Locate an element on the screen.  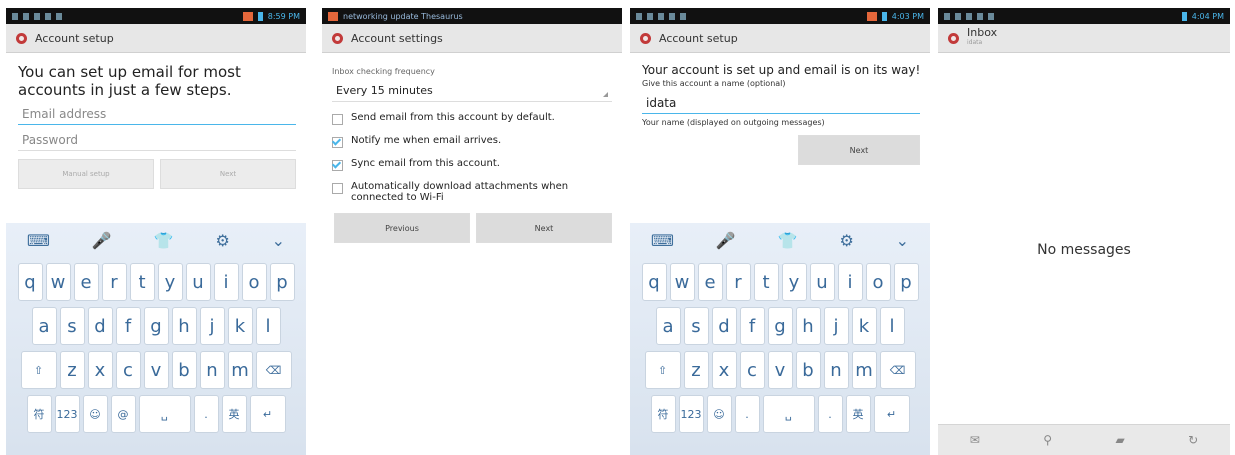
option-sync: Sync email from this account. is located at coordinates (472, 164).